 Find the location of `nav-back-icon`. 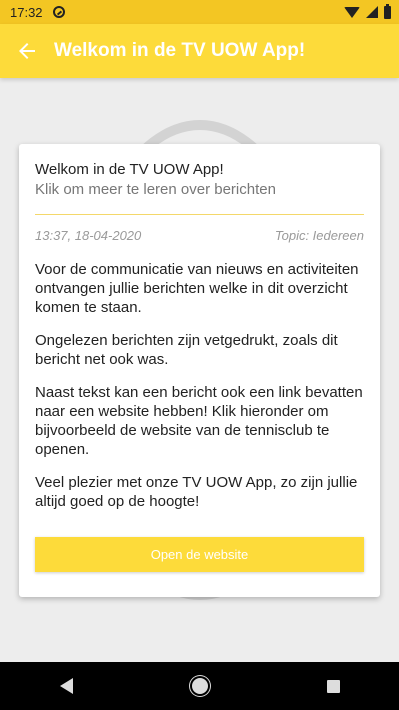

nav-back-icon is located at coordinates (66, 686).